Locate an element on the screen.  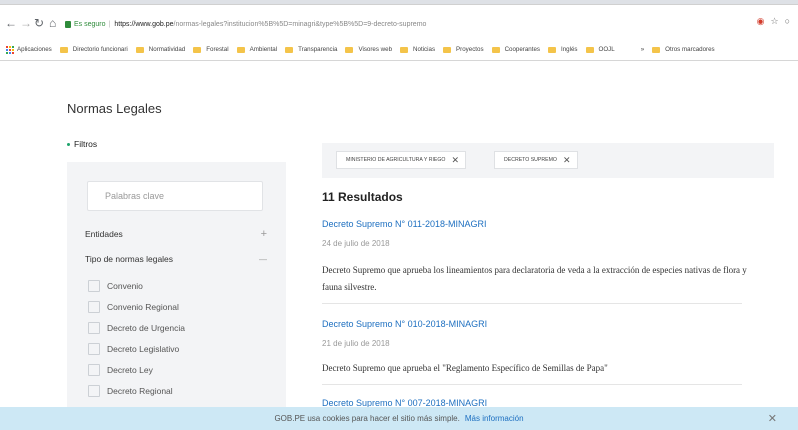
bookmark-label: Inglés is located at coordinates (569, 49).